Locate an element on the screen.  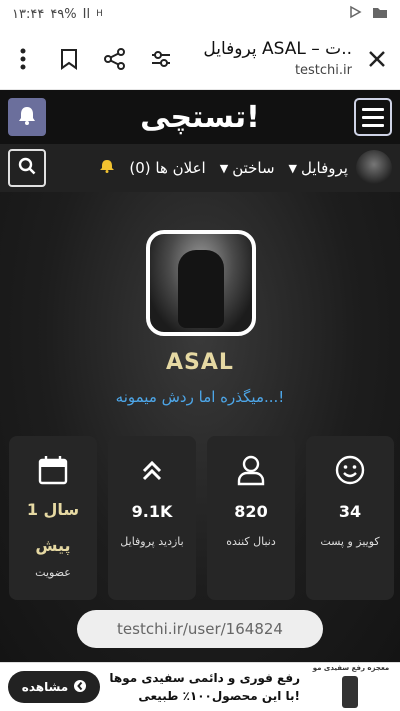
nav-create: ▼ ساختن is located at coordinates (247, 168).